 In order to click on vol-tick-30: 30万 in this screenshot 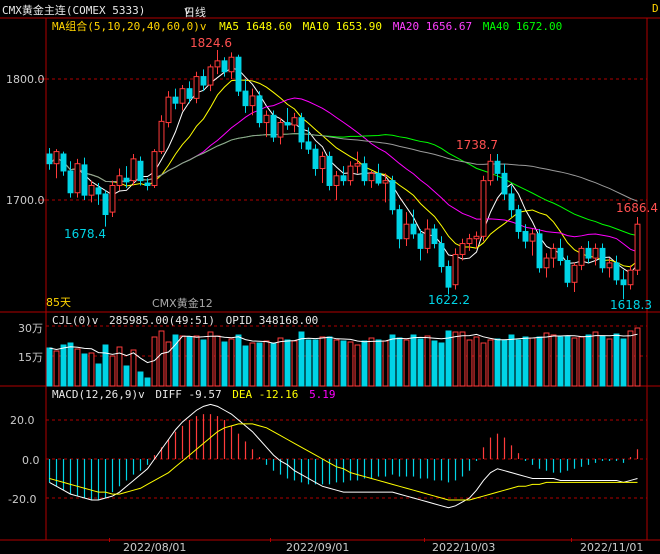, I will do `click(30, 328)`.